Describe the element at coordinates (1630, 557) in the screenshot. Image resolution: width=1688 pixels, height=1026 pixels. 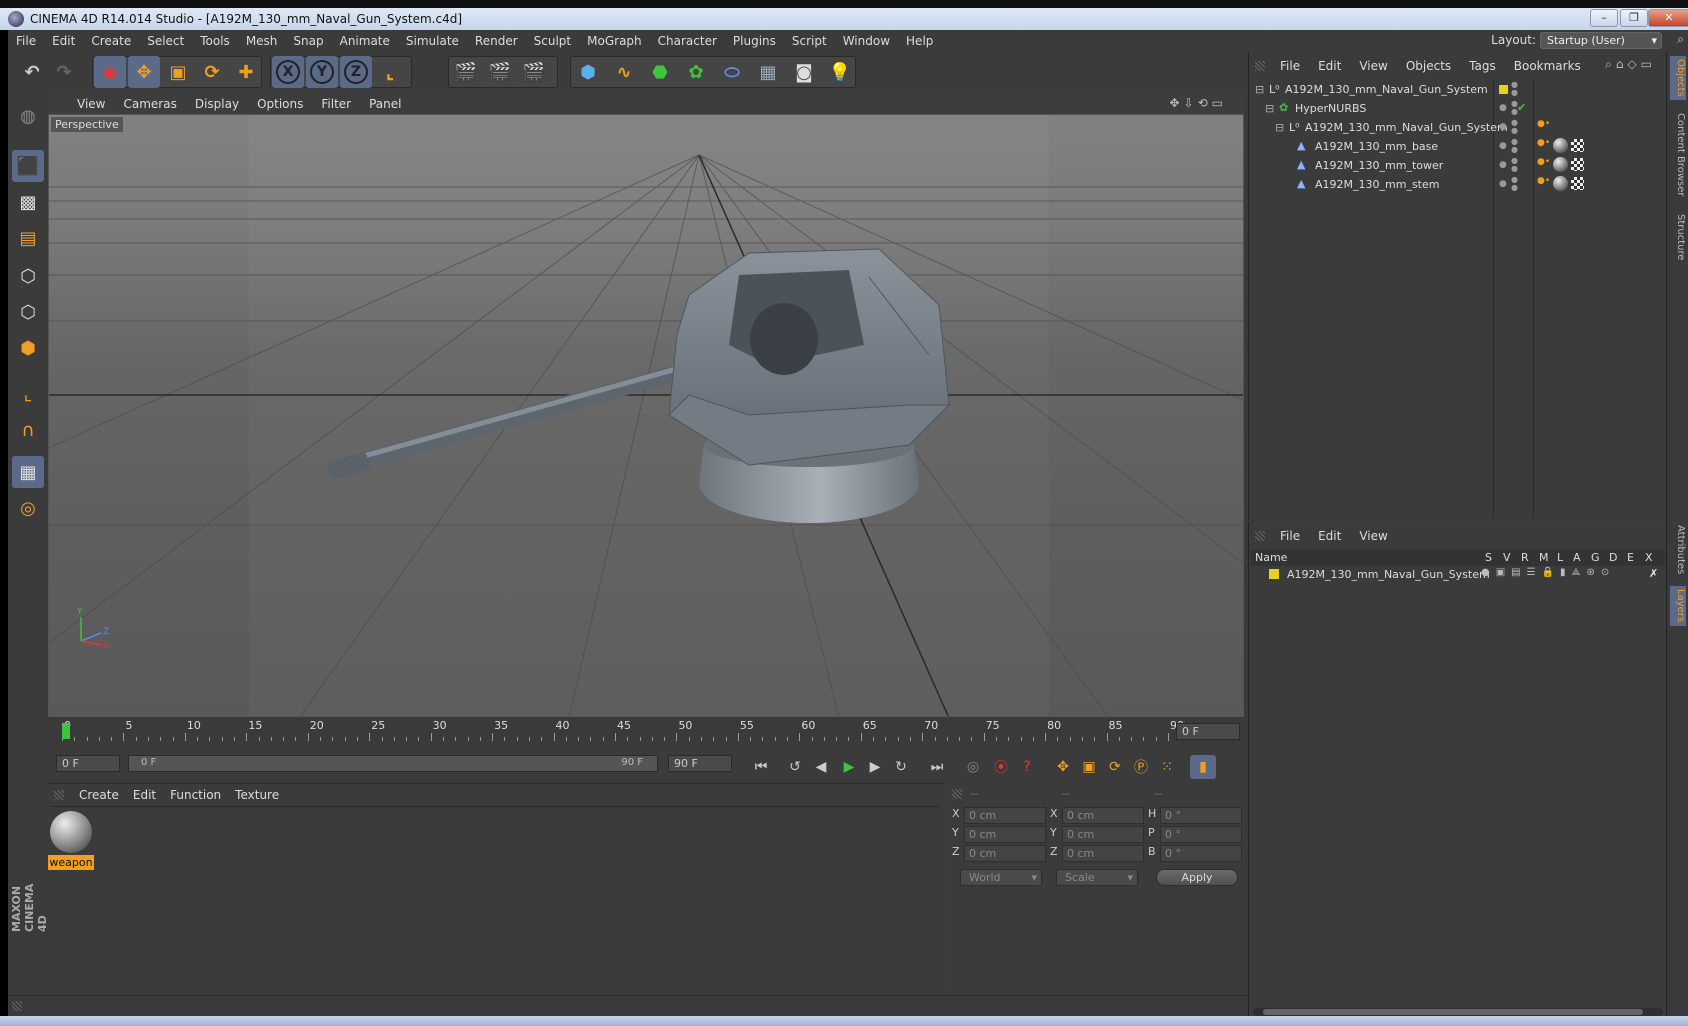
I see `layer-col-e: E` at that location.